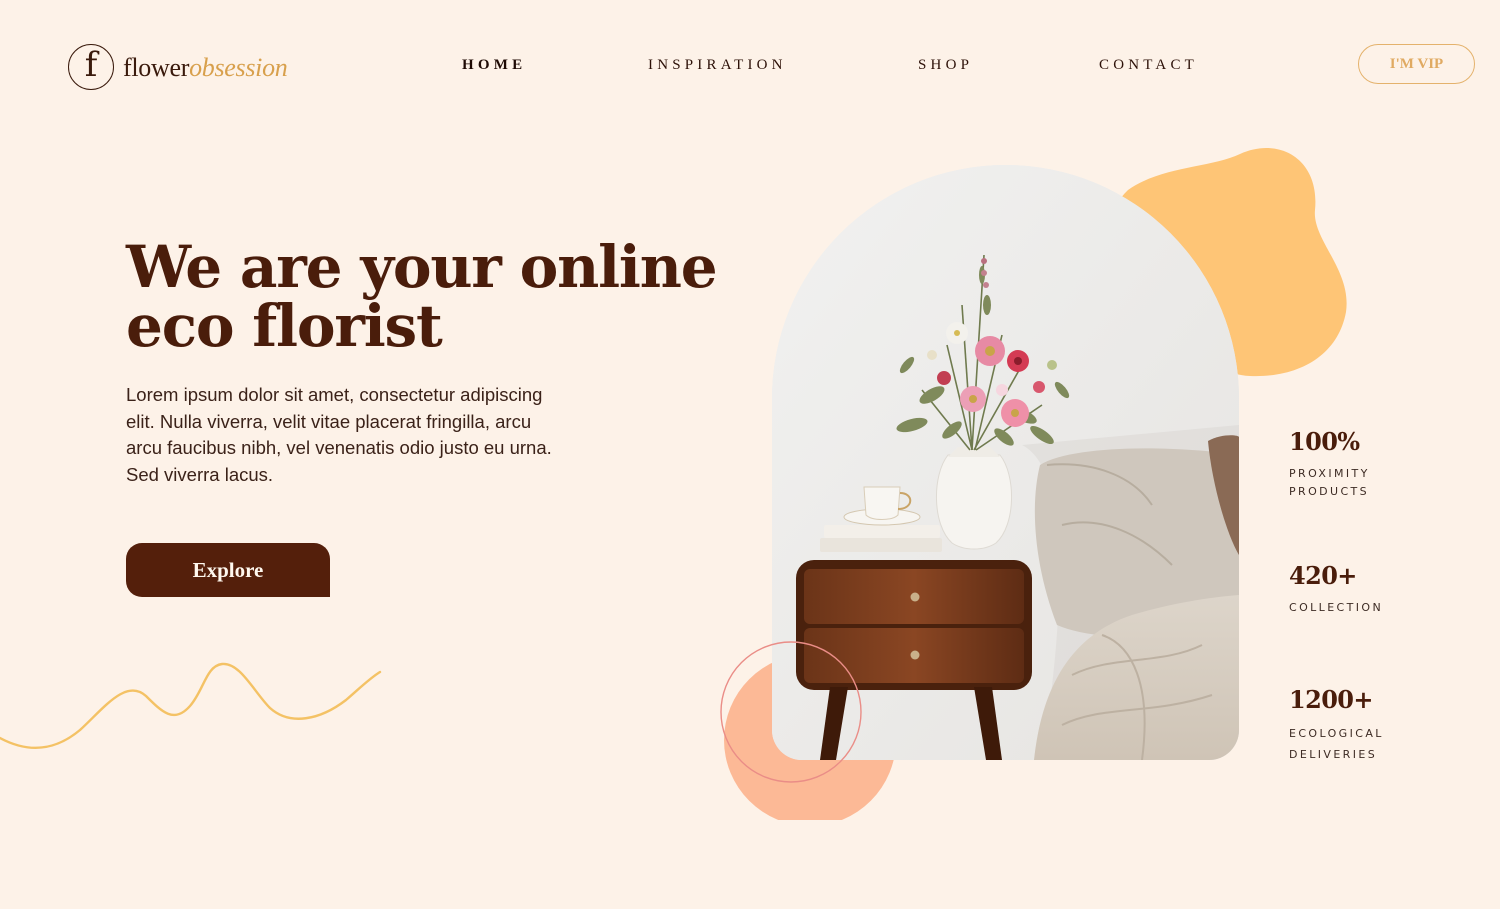  What do you see at coordinates (228, 570) in the screenshot?
I see `explore-button: Explore` at bounding box center [228, 570].